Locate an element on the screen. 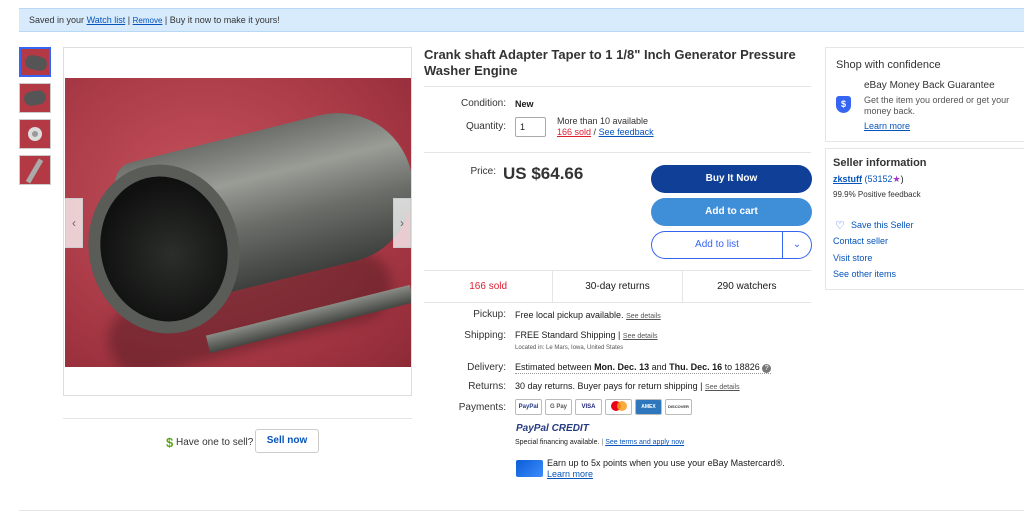 This screenshot has height=518, width=1024. watchers-stat: 290 watchers is located at coordinates (747, 286).